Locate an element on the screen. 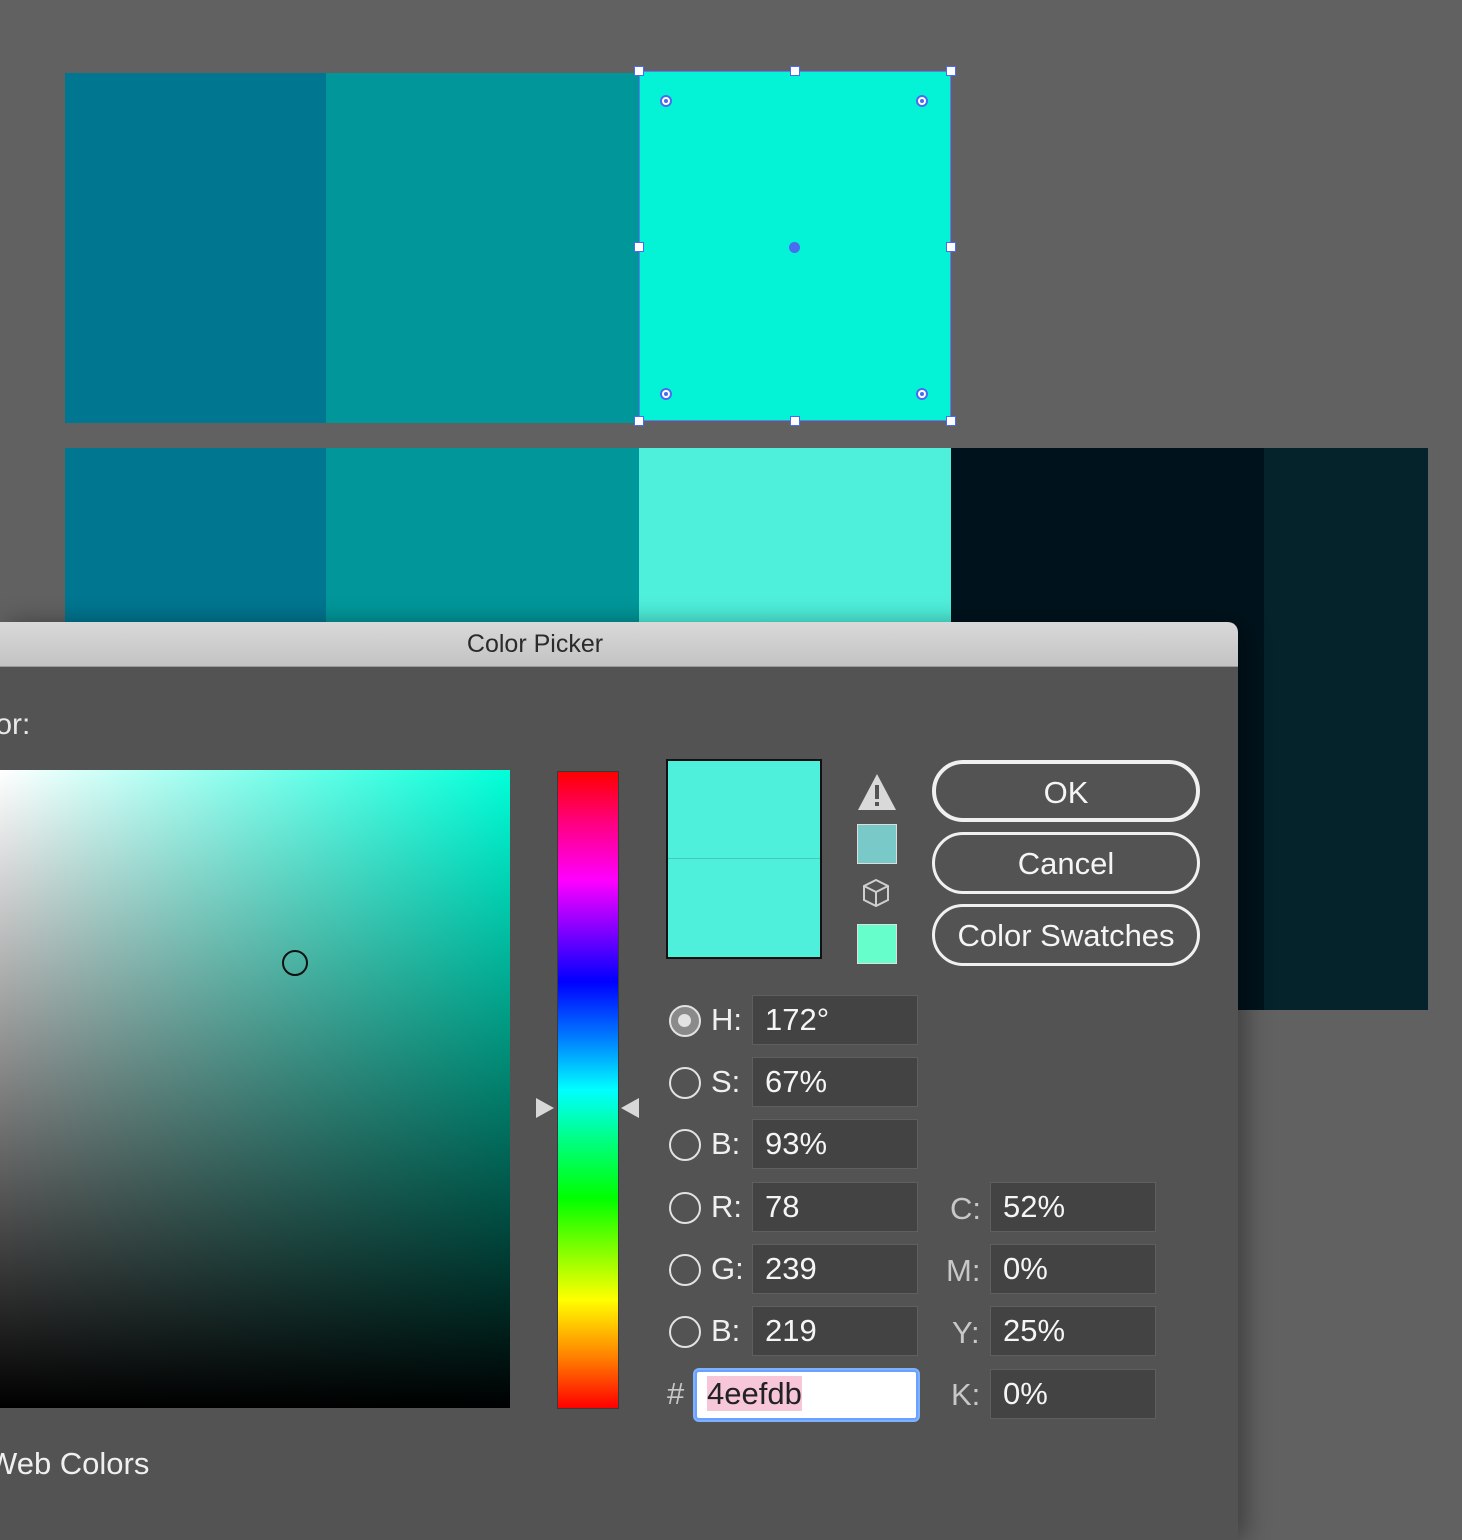 Image resolution: width=1462 pixels, height=1540 pixels. hex-value: 4eefdb is located at coordinates (754, 1393).